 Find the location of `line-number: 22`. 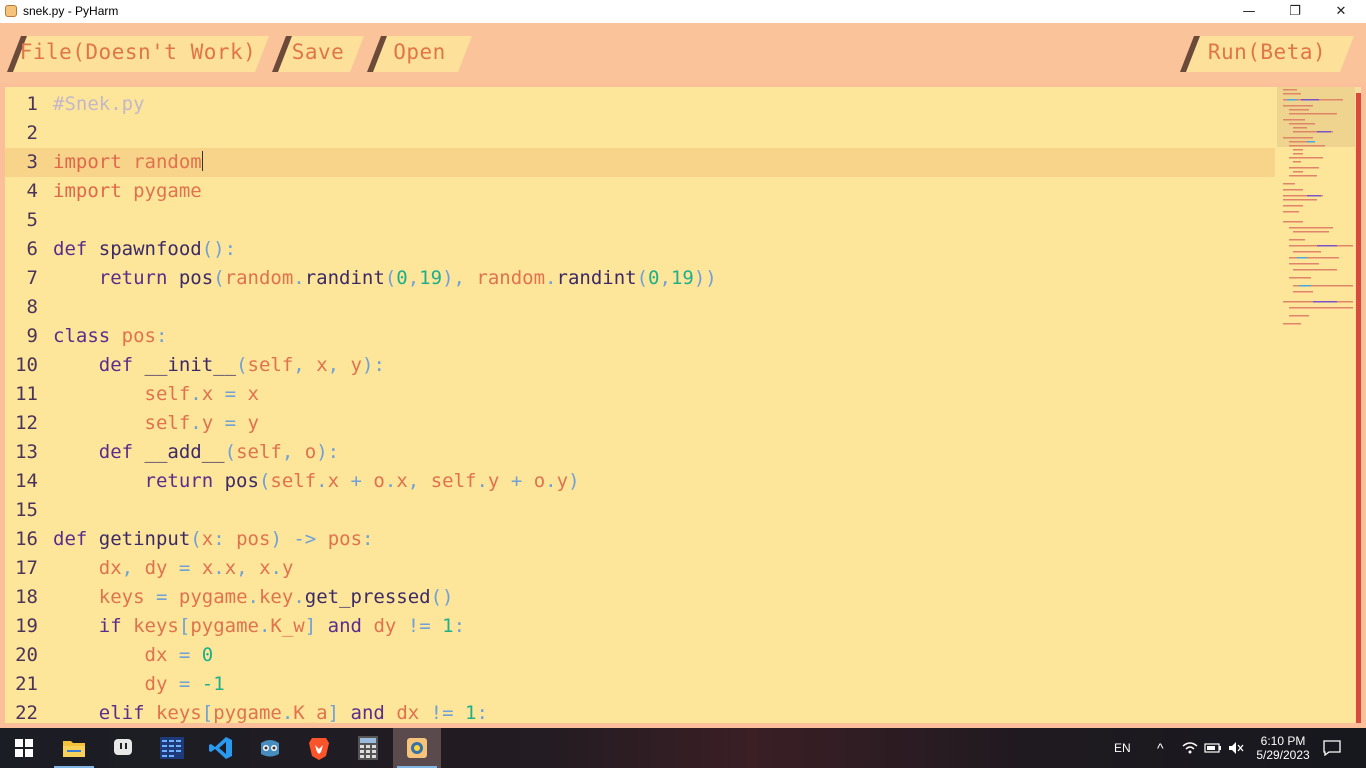

line-number: 22 is located at coordinates (26, 712).